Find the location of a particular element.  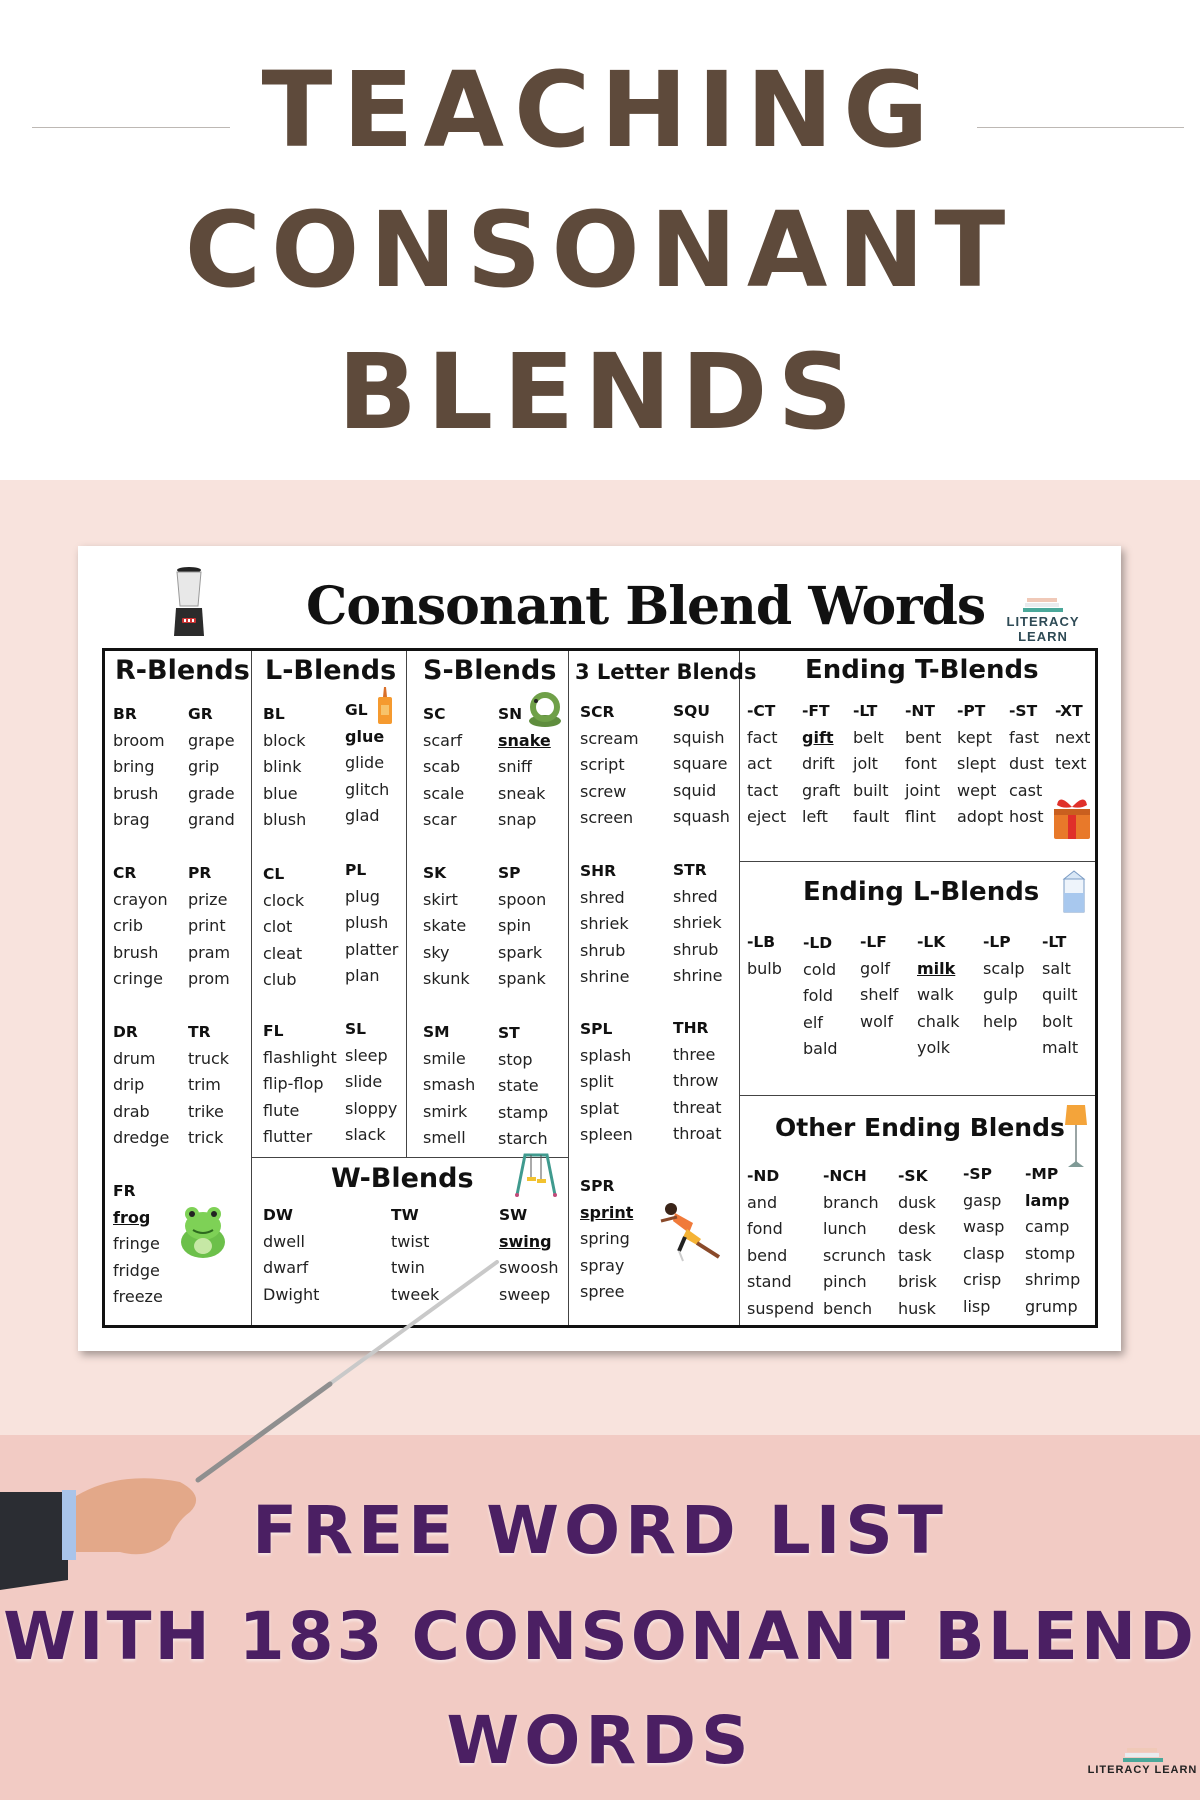

group-st-end: -ST fast dust cast host is located at coordinates (1026, 764).